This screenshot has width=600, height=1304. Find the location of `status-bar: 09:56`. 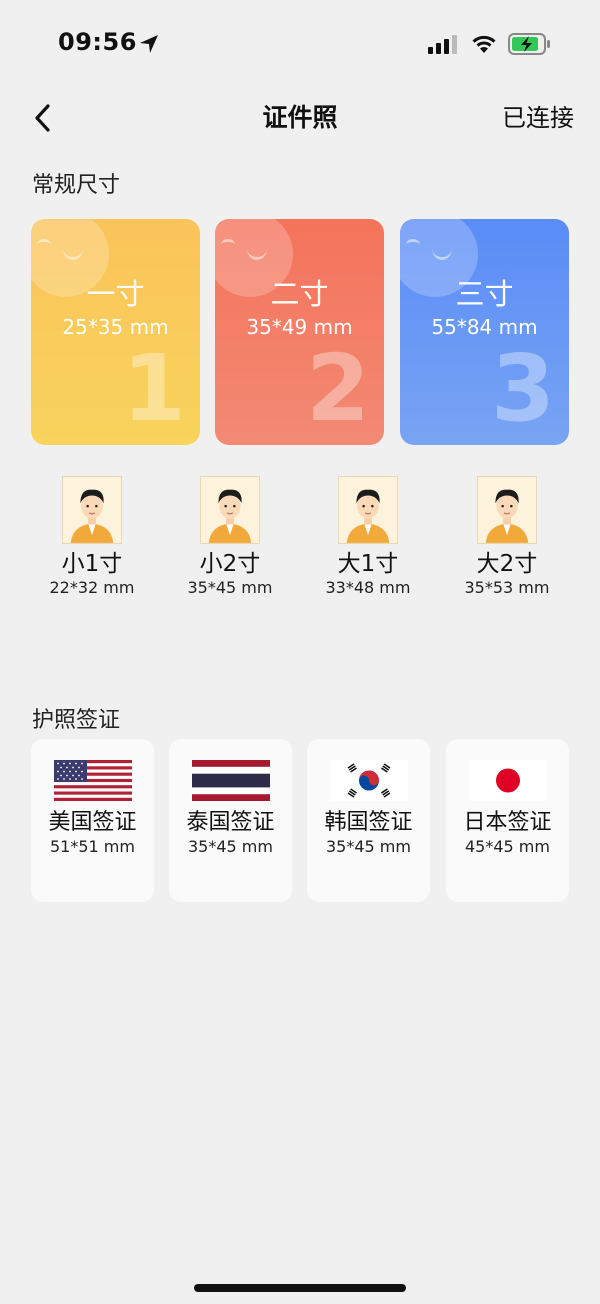

status-bar: 09:56 is located at coordinates (300, 45).